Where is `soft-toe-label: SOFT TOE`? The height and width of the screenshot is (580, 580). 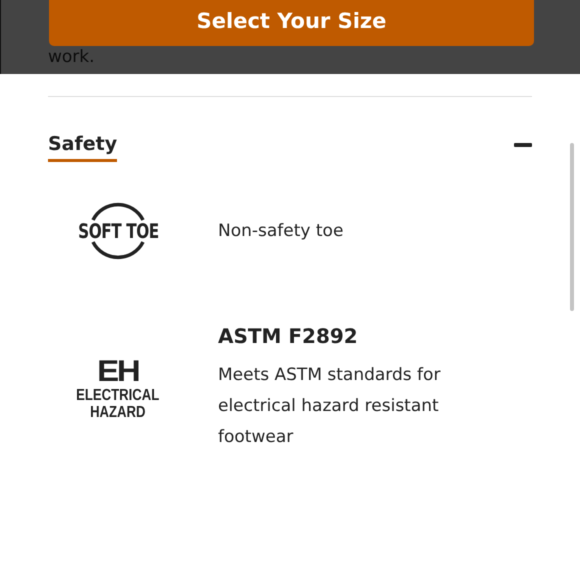
soft-toe-label: SOFT TOE is located at coordinates (118, 231).